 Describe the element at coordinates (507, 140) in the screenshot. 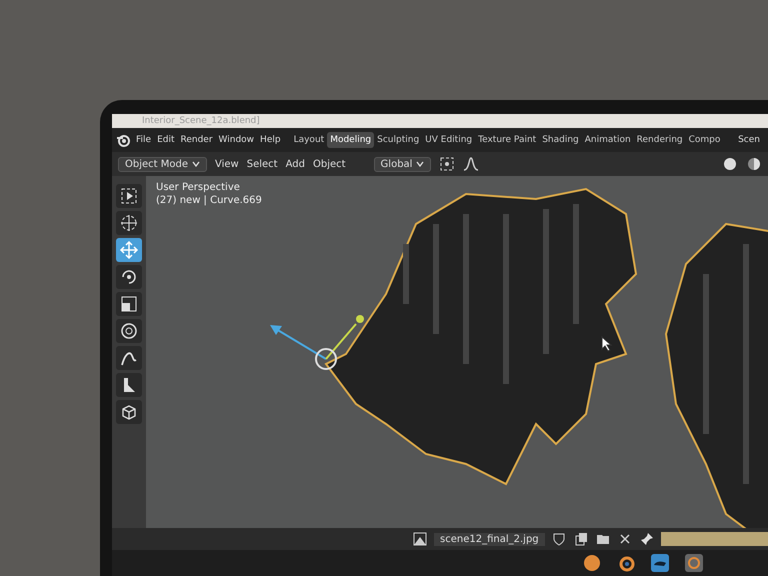

I see `workspace-tab: Texture Paint` at that location.